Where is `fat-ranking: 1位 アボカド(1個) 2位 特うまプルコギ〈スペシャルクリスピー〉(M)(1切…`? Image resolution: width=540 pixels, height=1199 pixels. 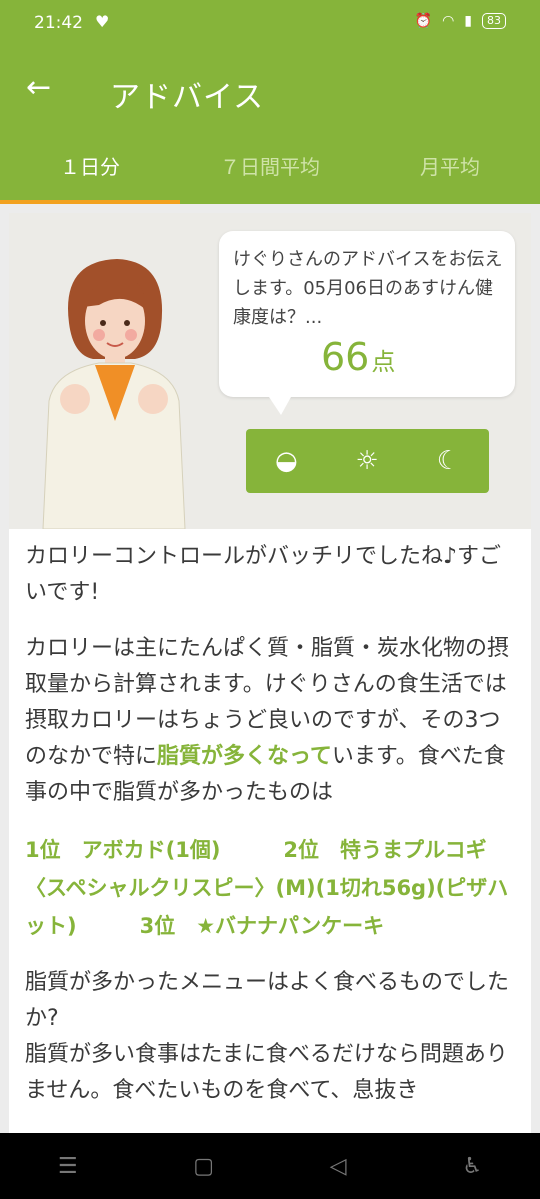 fat-ranking: 1位 アボカド(1個) 2位 特うまプルコギ〈スペシャルクリスピー〉(M)(1切… is located at coordinates (267, 888).